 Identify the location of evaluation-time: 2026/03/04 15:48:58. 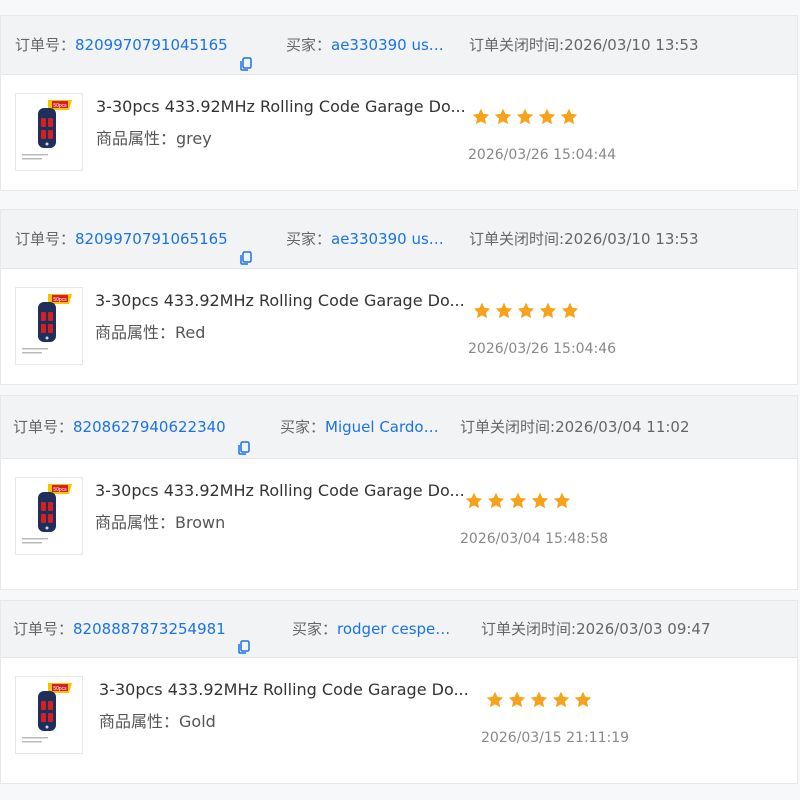
(534, 539).